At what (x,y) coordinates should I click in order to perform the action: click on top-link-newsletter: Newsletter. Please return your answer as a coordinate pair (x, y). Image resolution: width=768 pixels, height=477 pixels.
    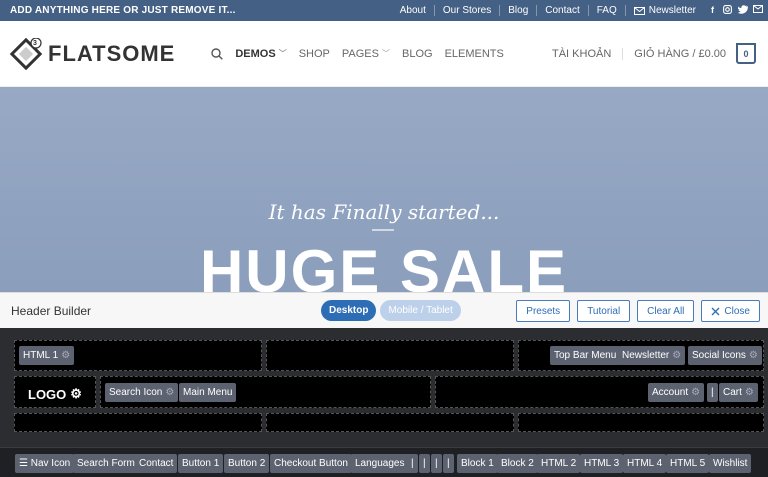
    Looking at the image, I should click on (665, 10).